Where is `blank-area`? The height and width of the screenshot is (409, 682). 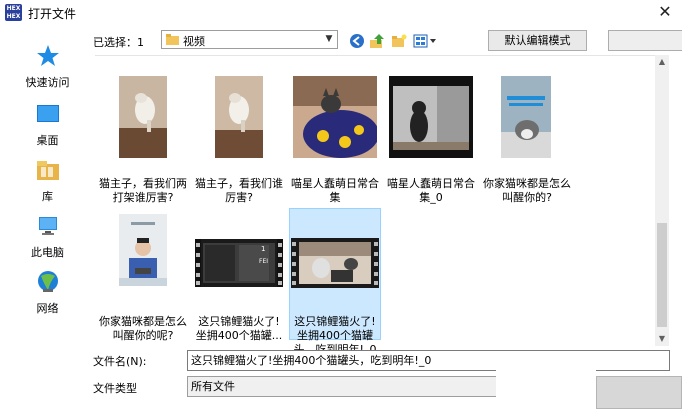
blank-area is located at coordinates (546, 387).